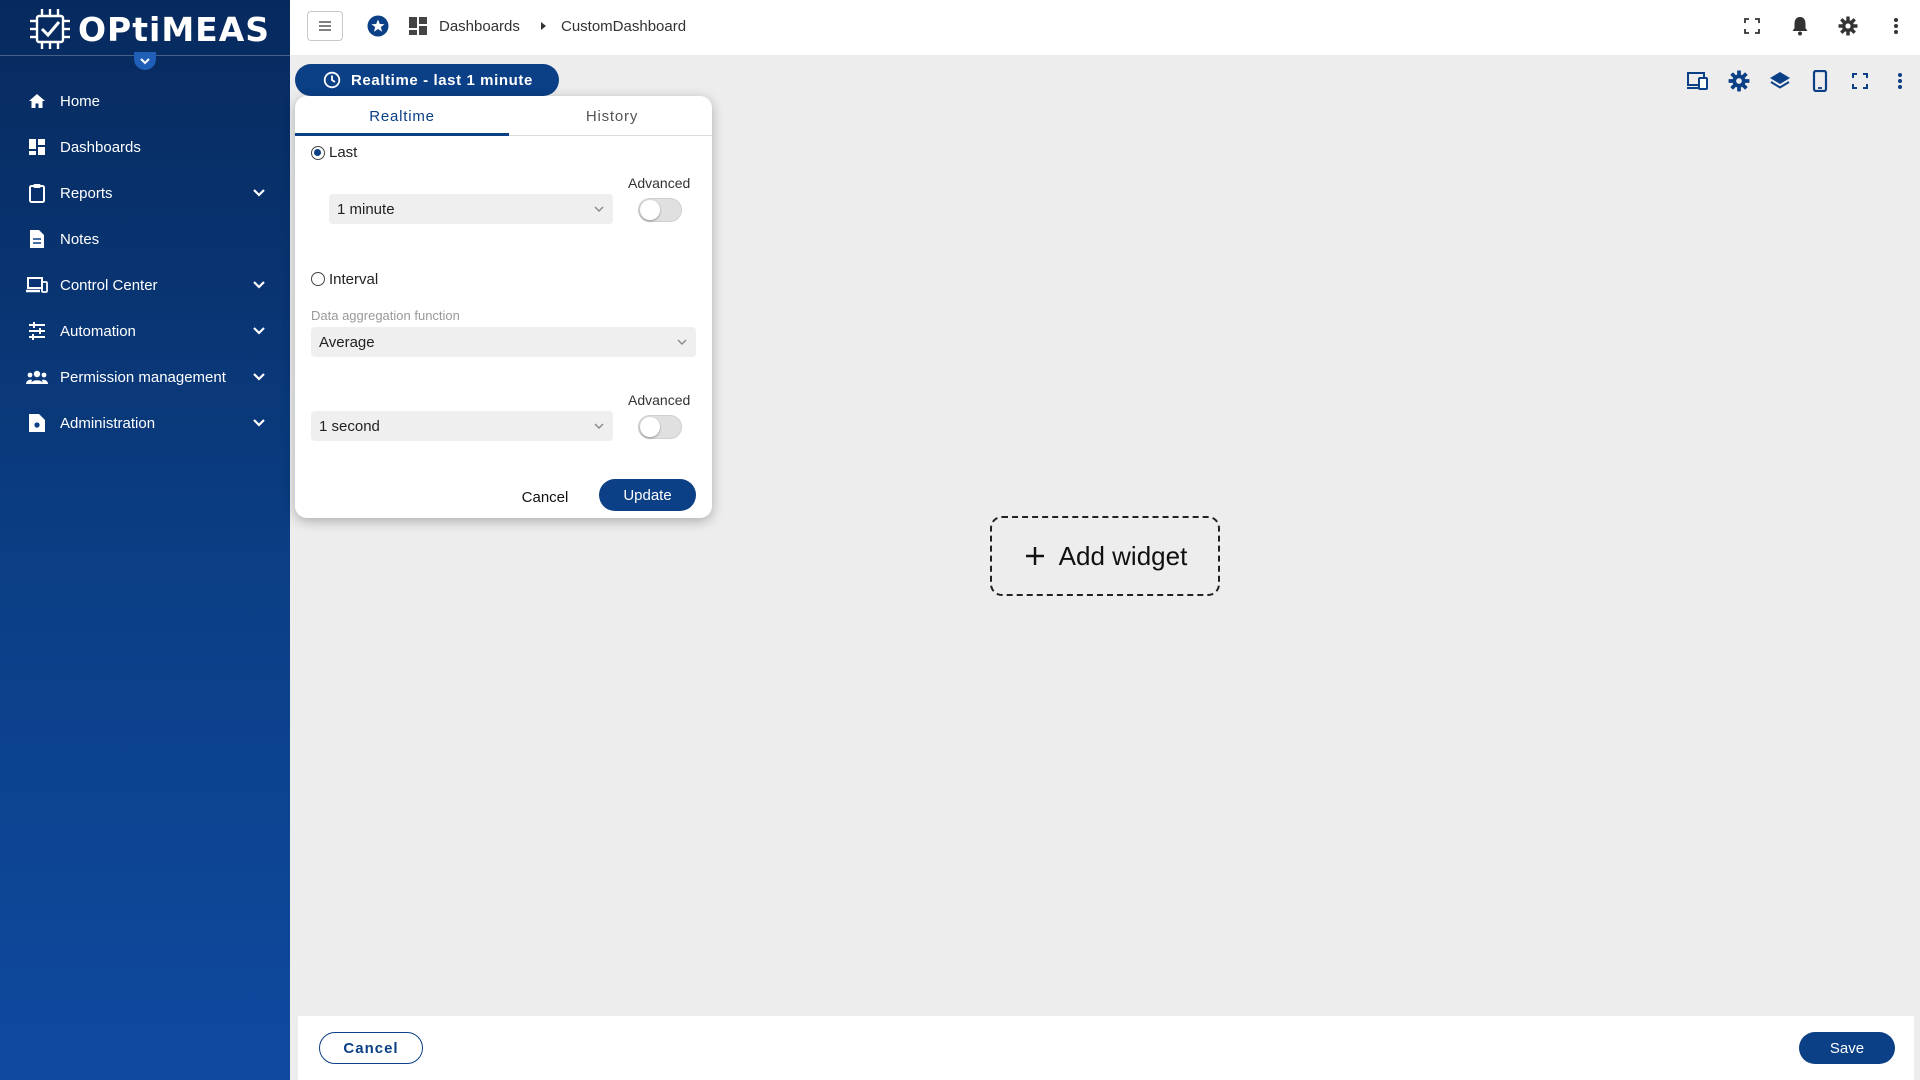 This screenshot has height=1080, width=1920. Describe the element at coordinates (471, 209) in the screenshot. I see `last-duration-select: 1 minute` at that location.